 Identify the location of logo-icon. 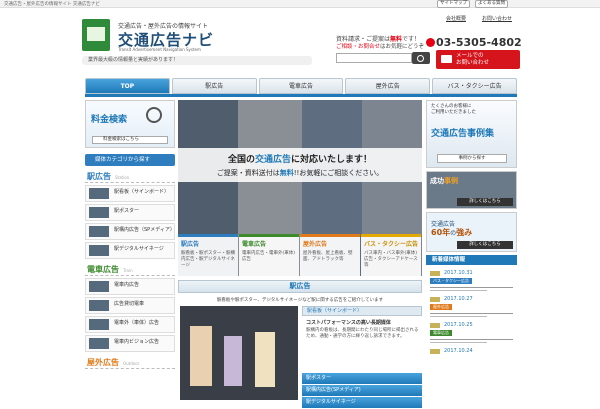
(96, 35).